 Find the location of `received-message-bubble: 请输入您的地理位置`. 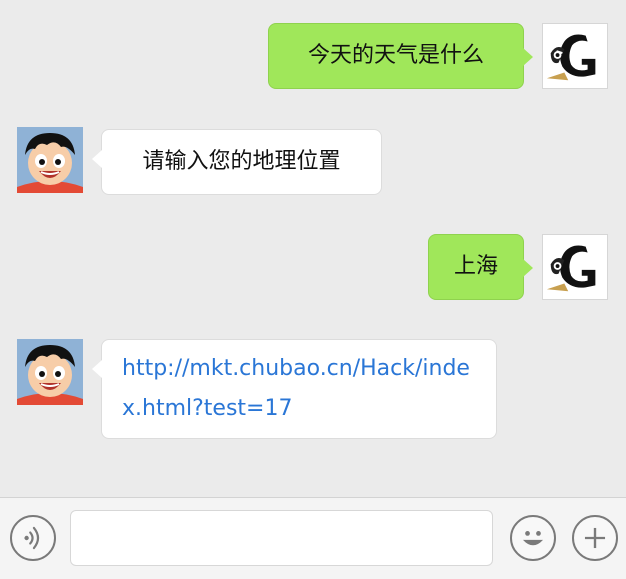

received-message-bubble: 请输入您的地理位置 is located at coordinates (237, 162).